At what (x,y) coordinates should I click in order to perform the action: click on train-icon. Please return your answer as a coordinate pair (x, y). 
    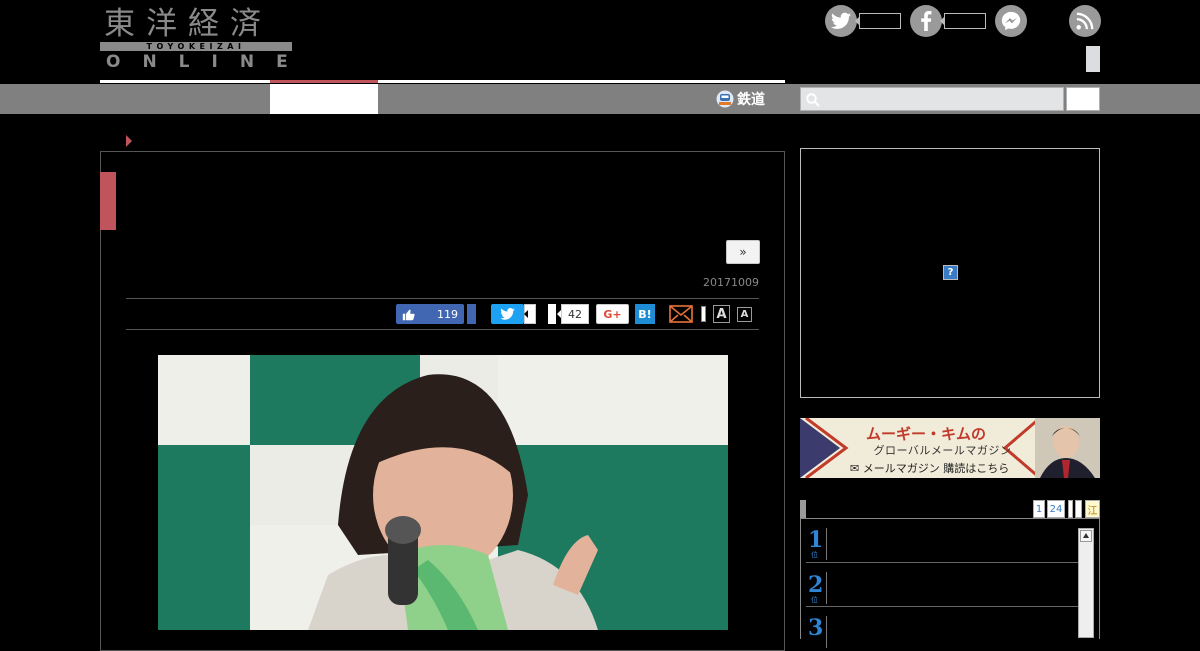
    Looking at the image, I should click on (725, 99).